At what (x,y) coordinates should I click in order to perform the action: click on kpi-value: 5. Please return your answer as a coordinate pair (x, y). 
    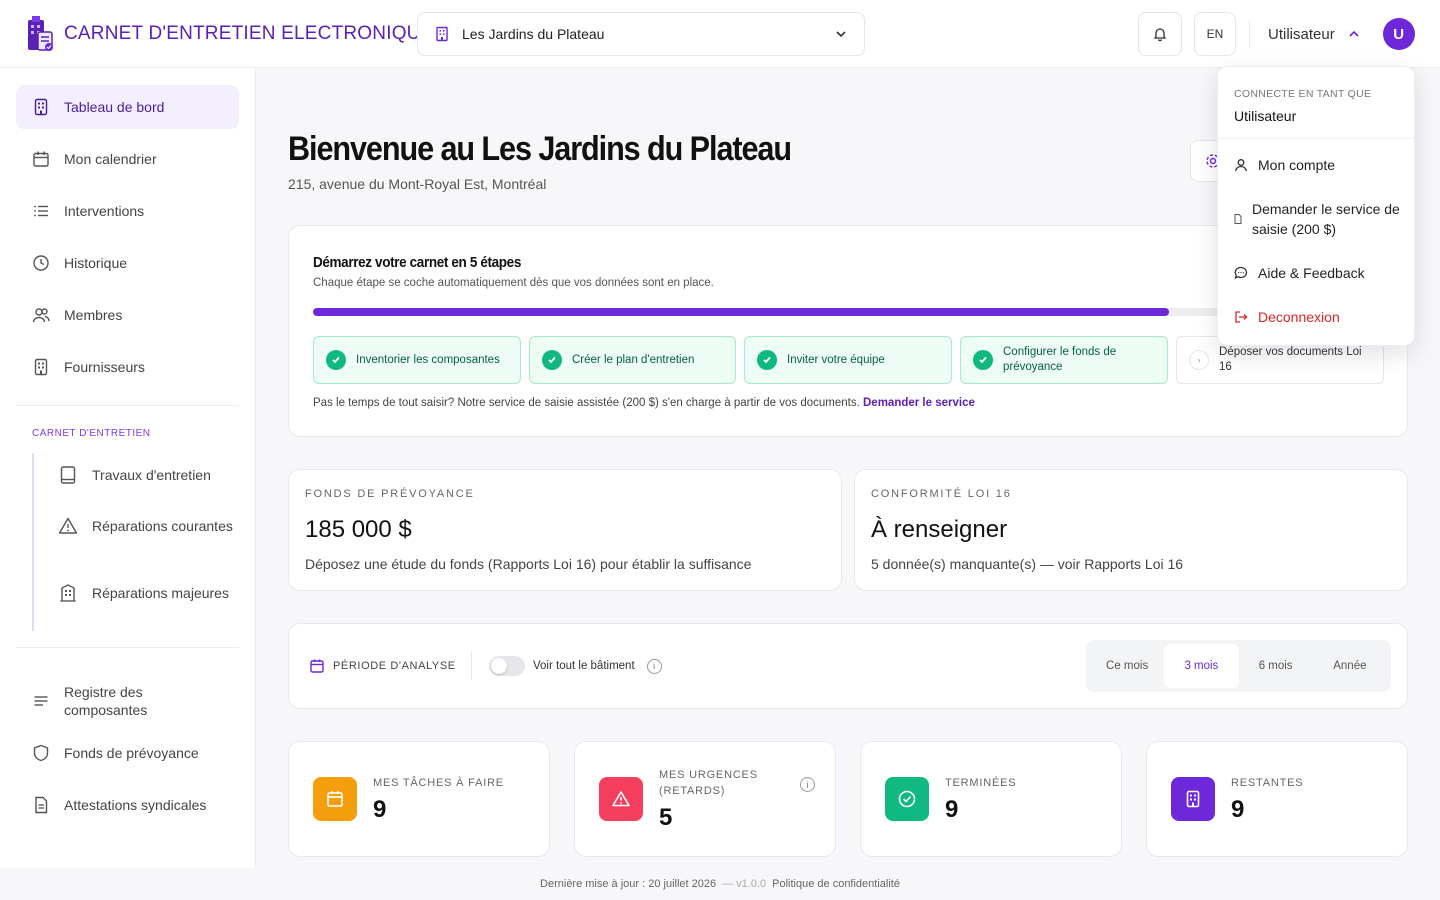
    Looking at the image, I should click on (666, 817).